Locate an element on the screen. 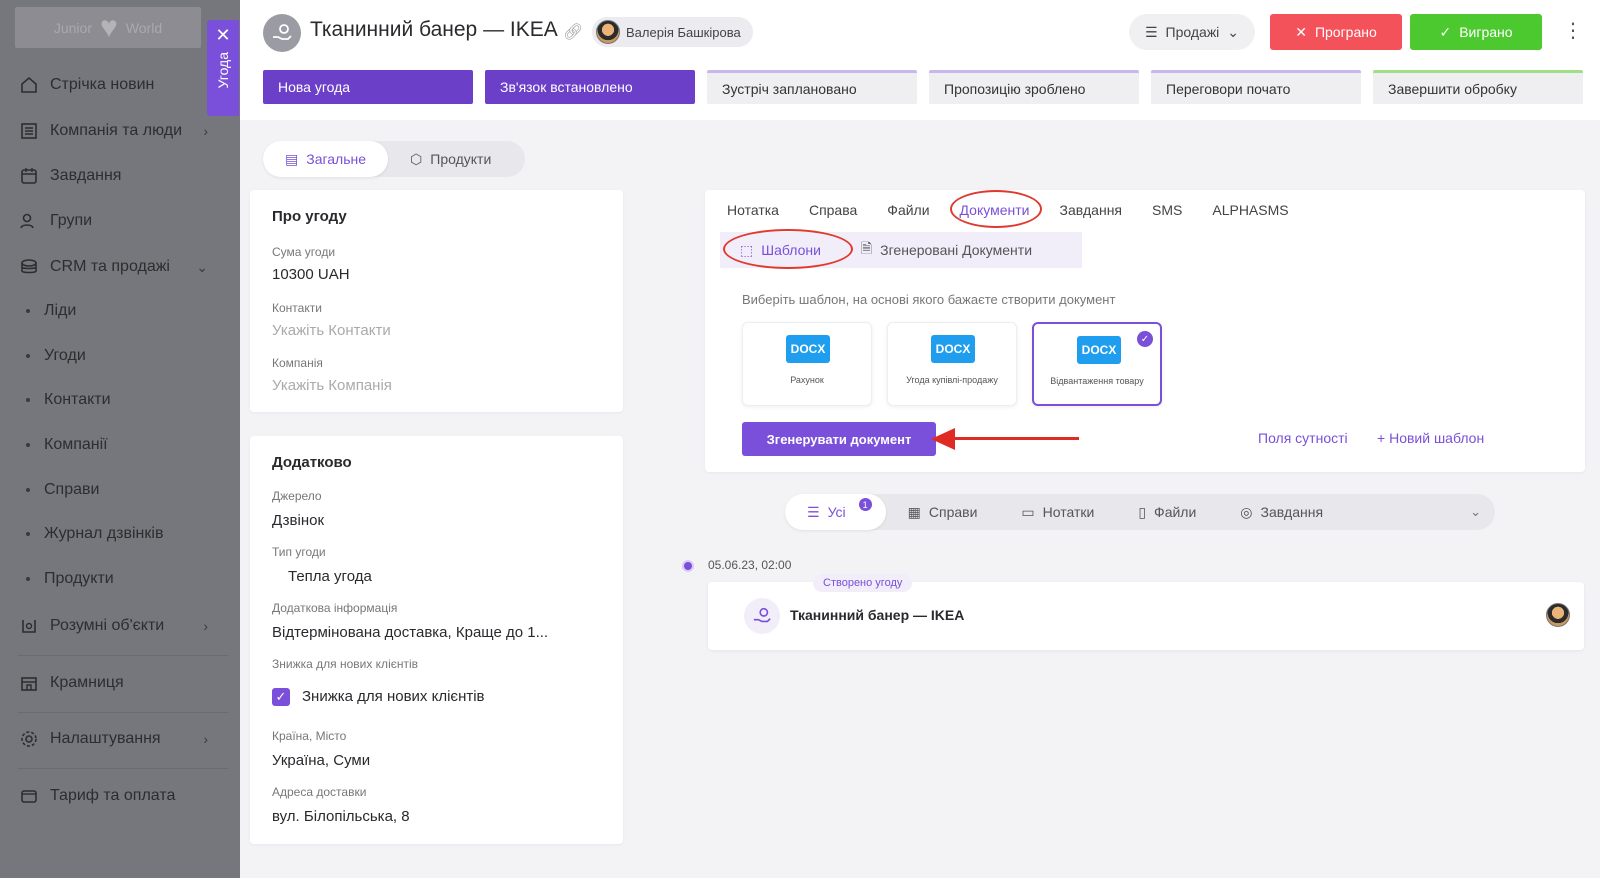 The width and height of the screenshot is (1600, 878). sidebar-item-label: Налаштування is located at coordinates (105, 738).